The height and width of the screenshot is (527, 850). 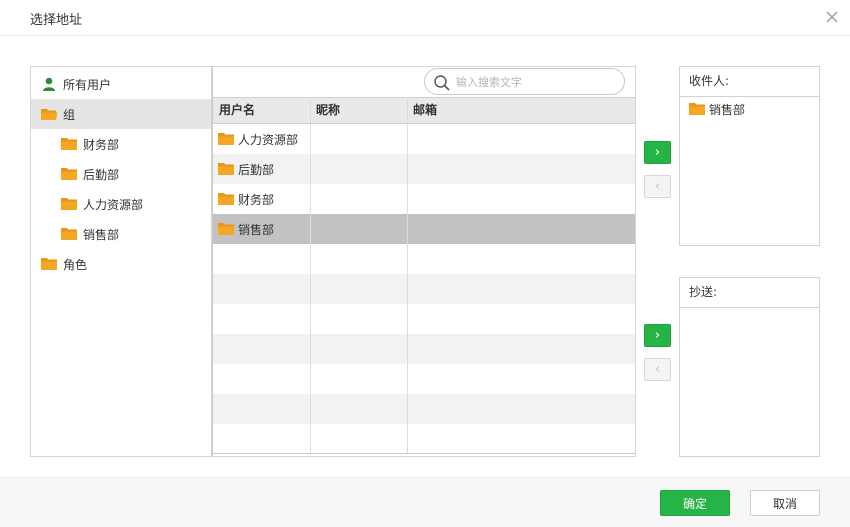 What do you see at coordinates (121, 114) in the screenshot?
I see `tree-item-groups: 组` at bounding box center [121, 114].